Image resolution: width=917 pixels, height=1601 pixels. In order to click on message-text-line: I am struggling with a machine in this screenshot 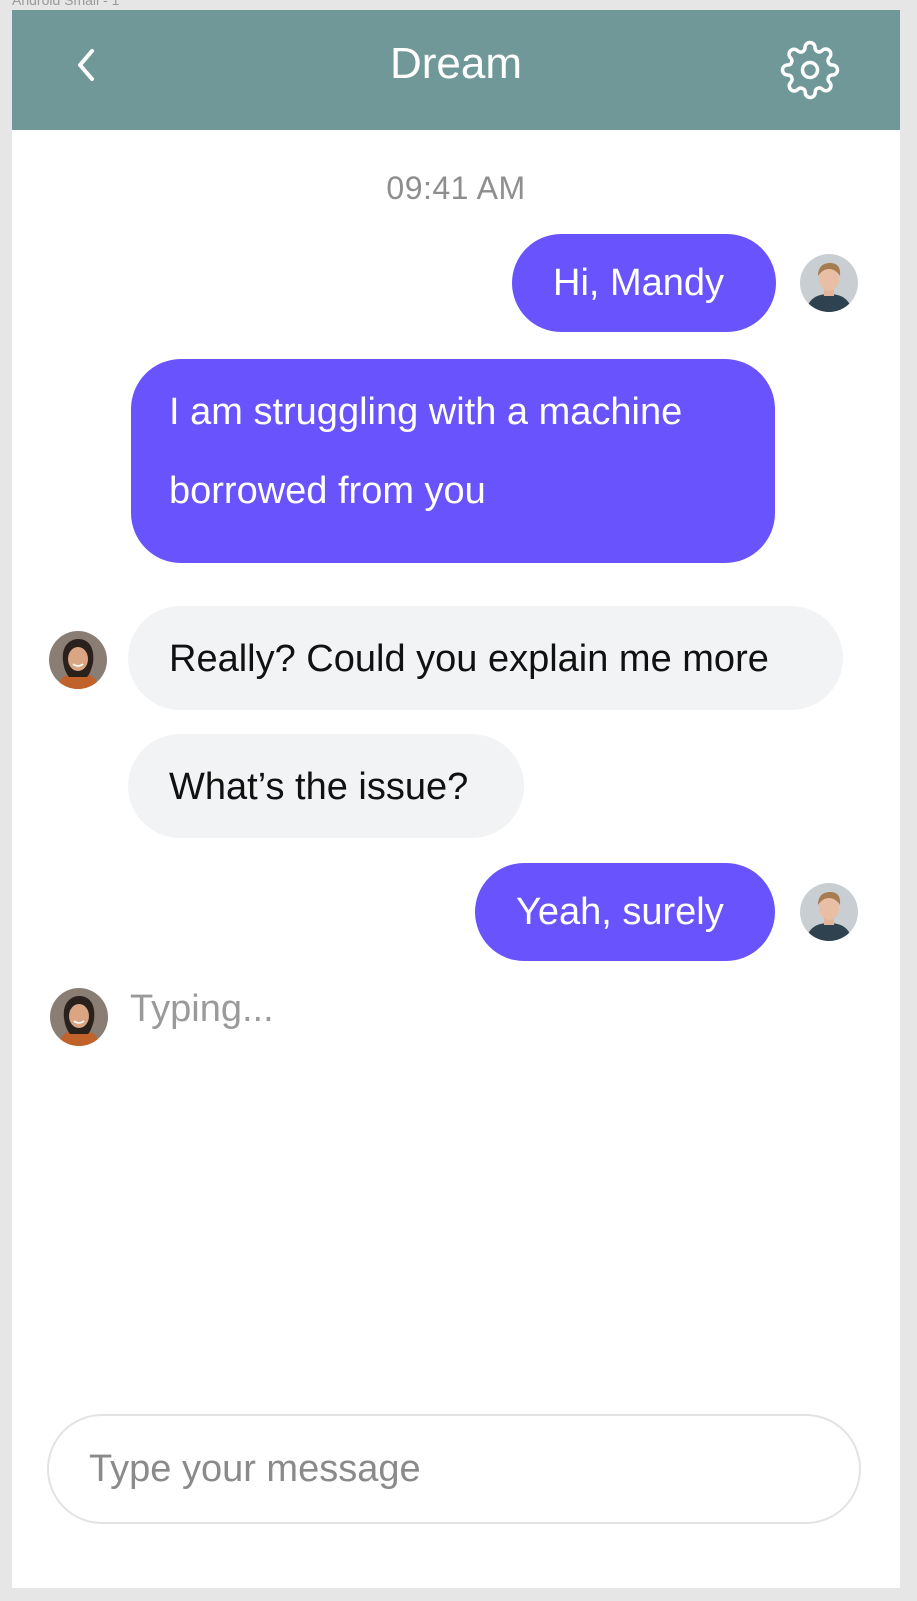, I will do `click(426, 412)`.